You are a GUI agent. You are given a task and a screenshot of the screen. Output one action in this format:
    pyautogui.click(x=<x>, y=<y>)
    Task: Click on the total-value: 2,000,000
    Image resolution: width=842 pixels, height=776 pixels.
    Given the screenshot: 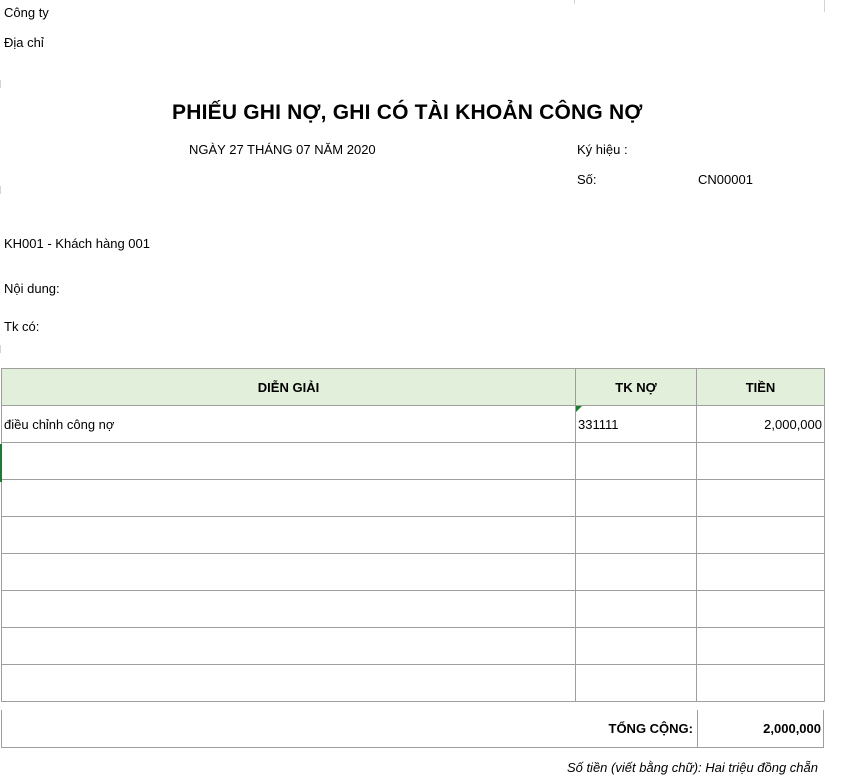 What is the action you would take?
    pyautogui.click(x=792, y=728)
    